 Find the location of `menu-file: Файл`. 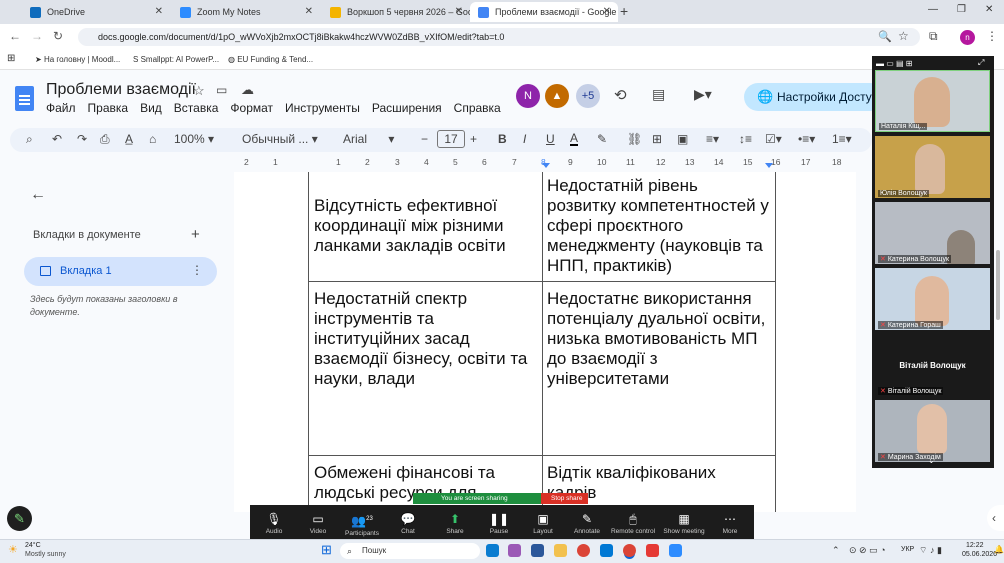

menu-file: Файл is located at coordinates (61, 108).